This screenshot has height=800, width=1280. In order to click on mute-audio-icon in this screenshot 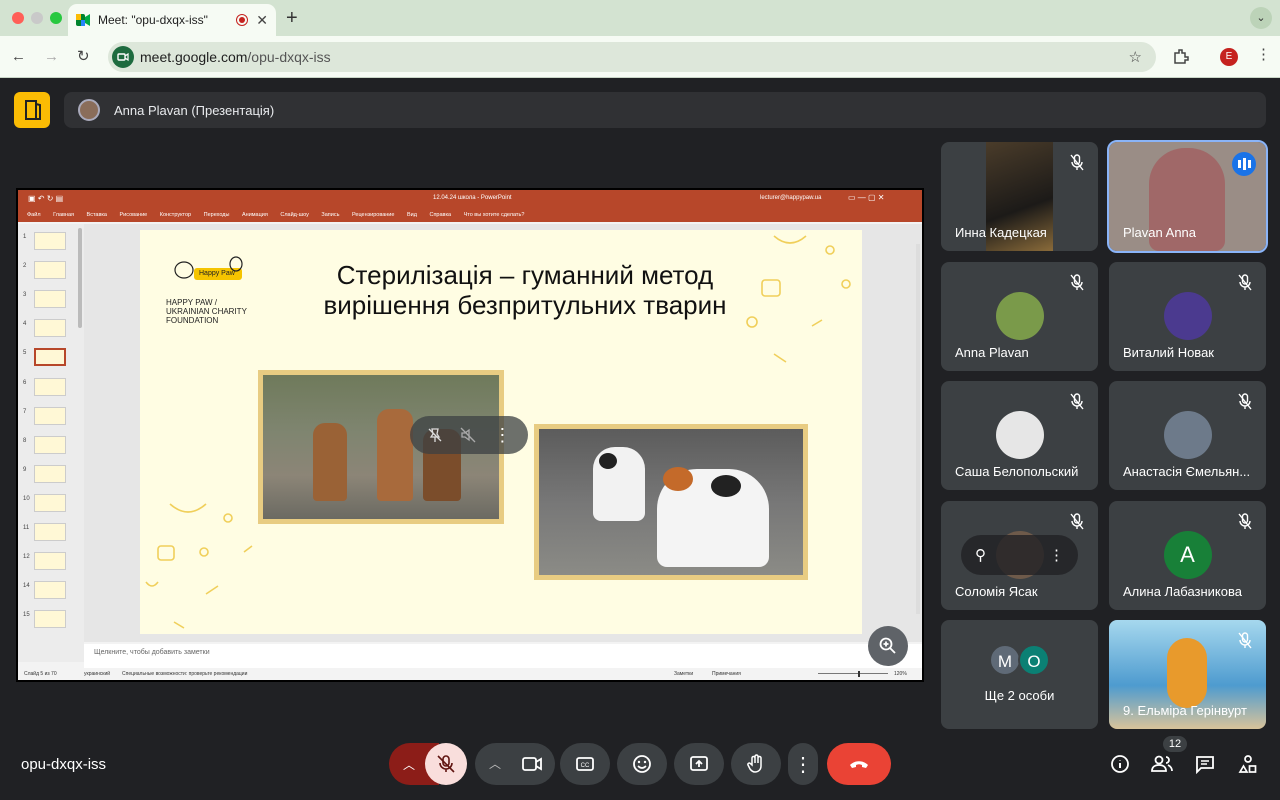, I will do `click(468, 435)`.